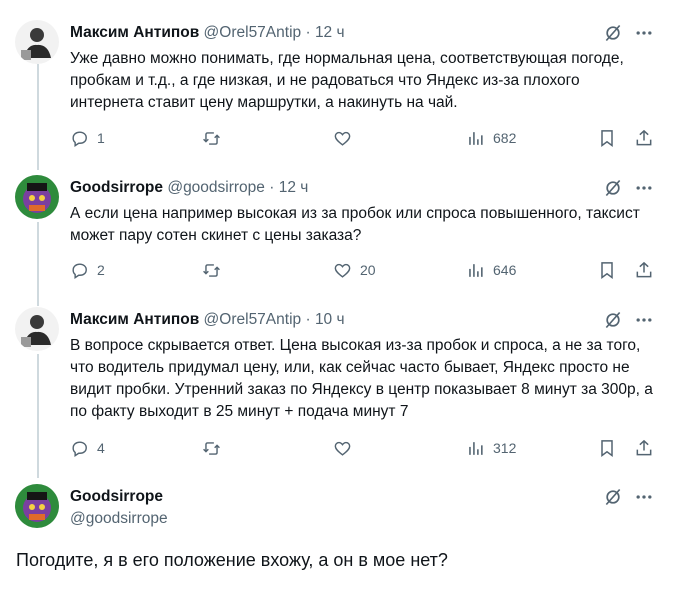  What do you see at coordinates (354, 270) in the screenshot?
I see `like-button: 20` at bounding box center [354, 270].